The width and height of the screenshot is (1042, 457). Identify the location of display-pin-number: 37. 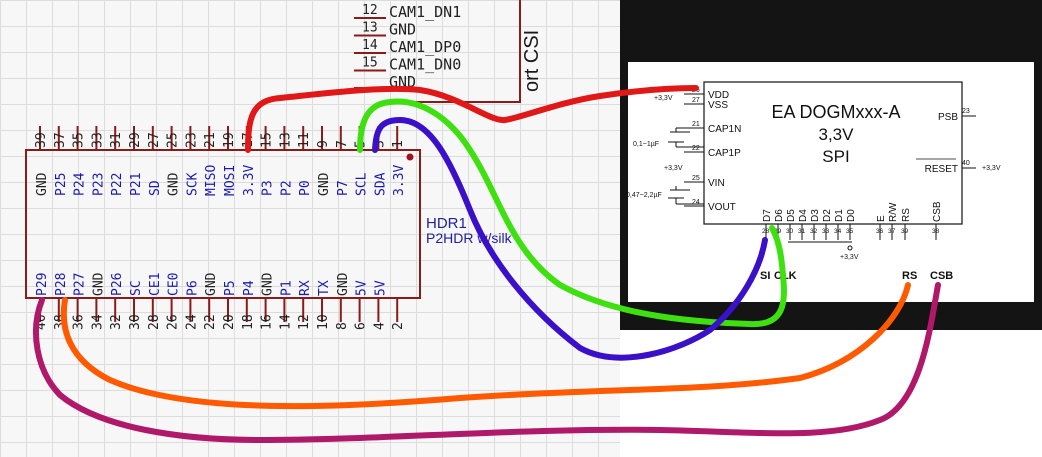
(892, 231).